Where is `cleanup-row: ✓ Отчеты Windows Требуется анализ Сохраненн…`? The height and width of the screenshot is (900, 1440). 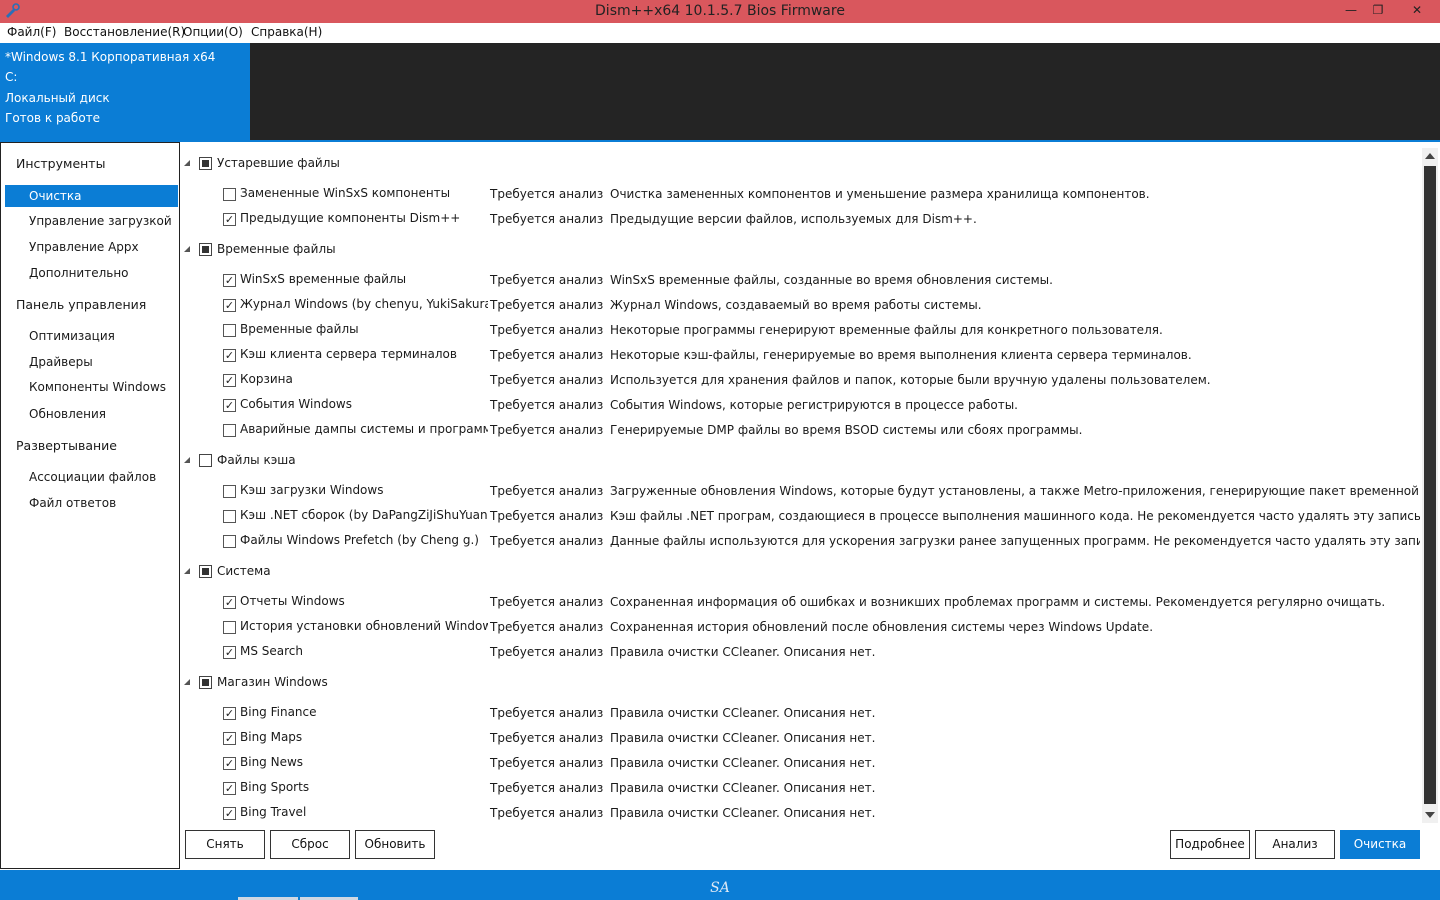 cleanup-row: ✓ Отчеты Windows Требуется анализ Сохраненн… is located at coordinates (800, 603).